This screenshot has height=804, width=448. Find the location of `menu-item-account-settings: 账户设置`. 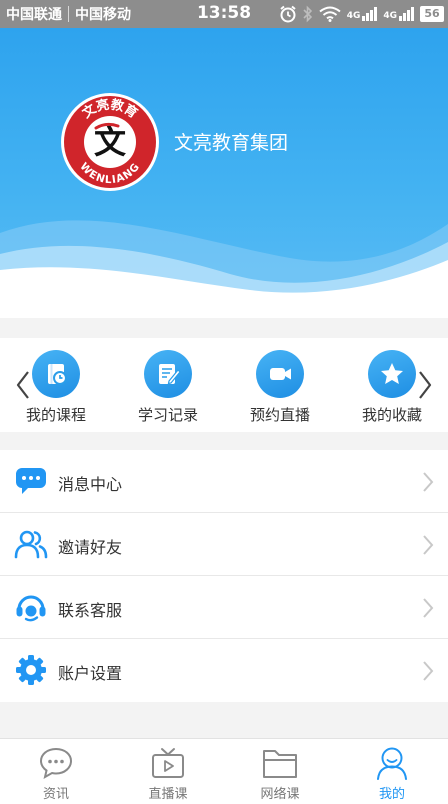

menu-item-account-settings: 账户设置 is located at coordinates (224, 670).